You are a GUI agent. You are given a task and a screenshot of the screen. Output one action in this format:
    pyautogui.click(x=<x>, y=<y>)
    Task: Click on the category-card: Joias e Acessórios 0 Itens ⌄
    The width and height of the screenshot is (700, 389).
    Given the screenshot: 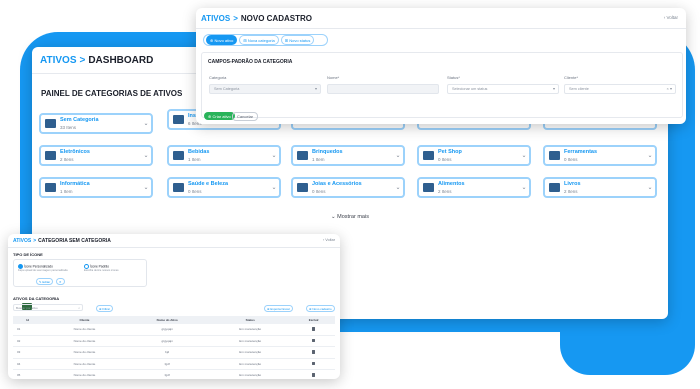 What is the action you would take?
    pyautogui.click(x=348, y=187)
    